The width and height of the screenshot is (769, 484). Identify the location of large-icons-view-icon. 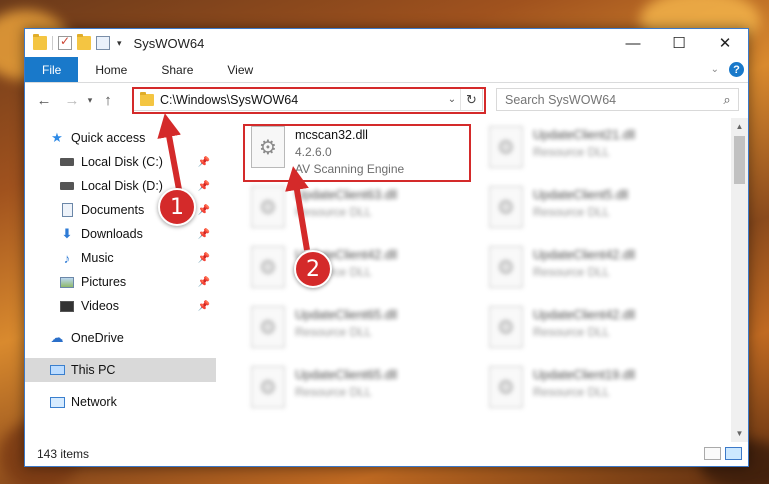
(733, 453).